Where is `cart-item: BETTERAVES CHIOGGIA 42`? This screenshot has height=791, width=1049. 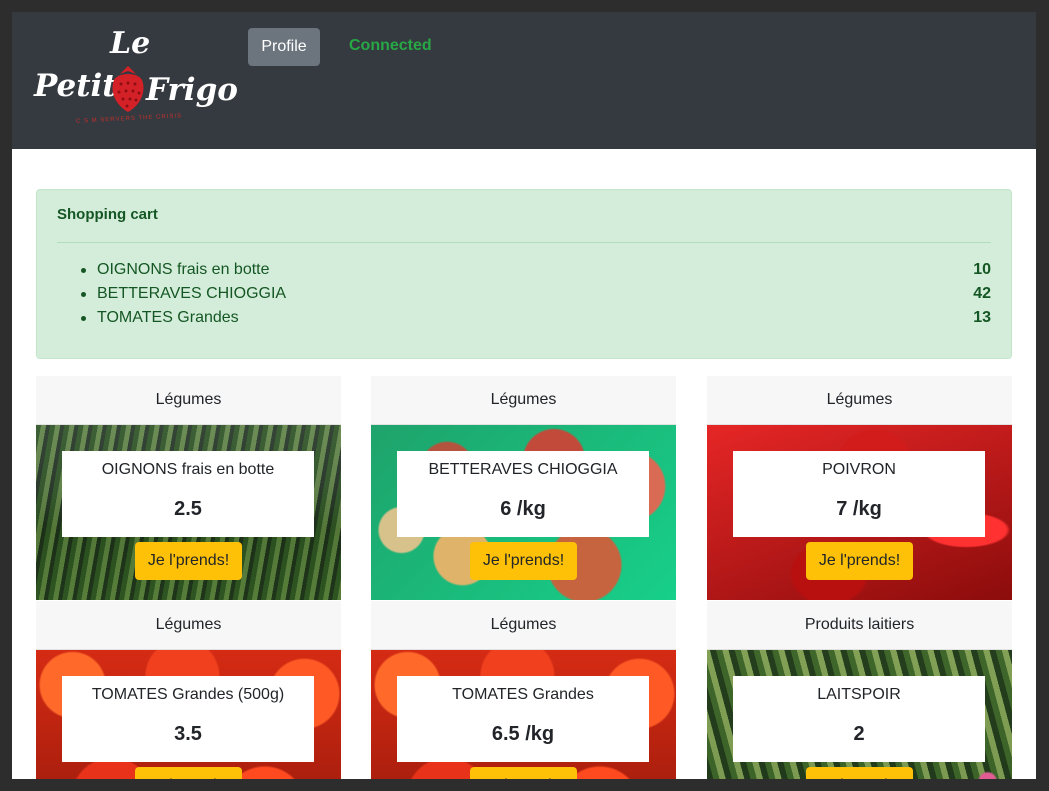 cart-item: BETTERAVES CHIOGGIA 42 is located at coordinates (524, 294).